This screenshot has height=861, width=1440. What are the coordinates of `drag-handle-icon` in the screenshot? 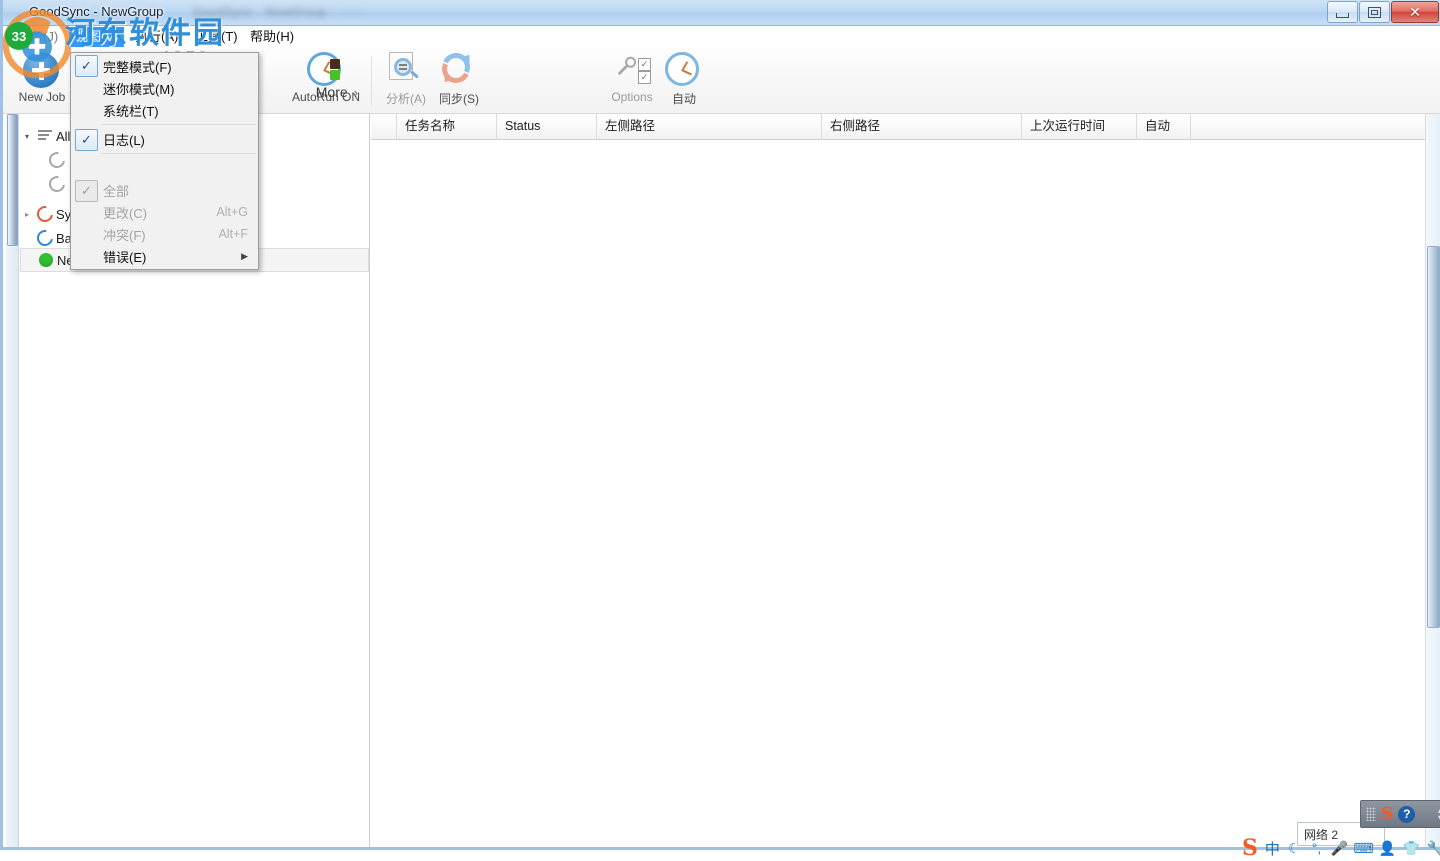 It's located at (1371, 814).